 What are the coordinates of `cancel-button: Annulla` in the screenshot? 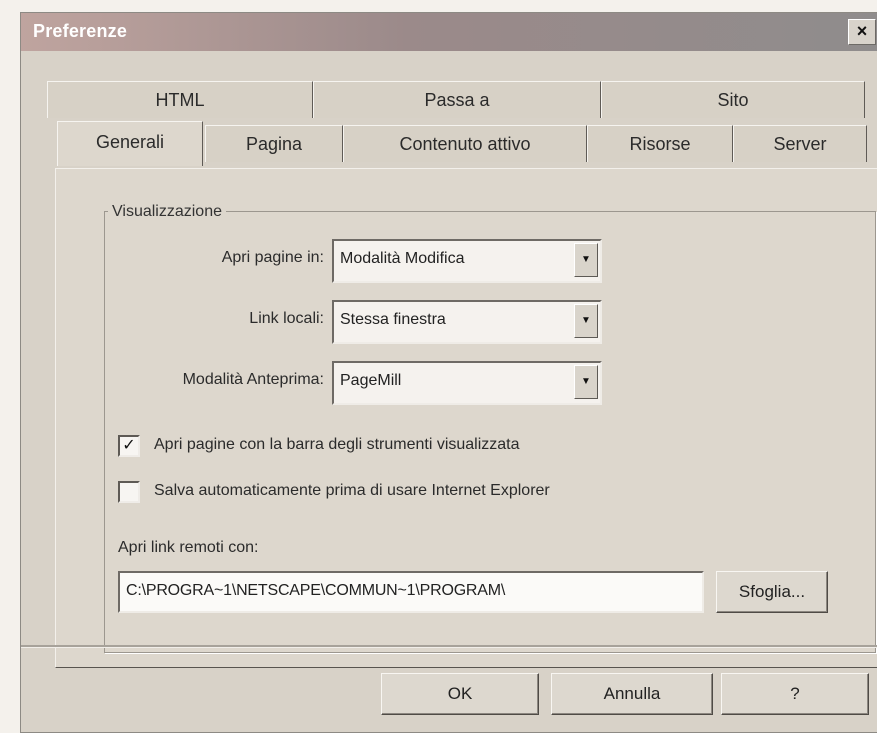 It's located at (632, 694).